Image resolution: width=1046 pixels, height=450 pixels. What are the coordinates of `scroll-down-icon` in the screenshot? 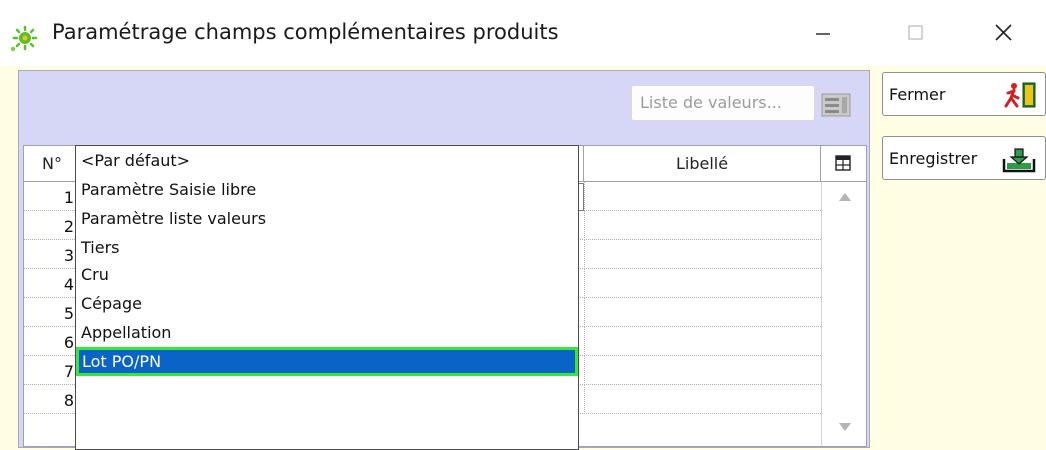 It's located at (845, 427).